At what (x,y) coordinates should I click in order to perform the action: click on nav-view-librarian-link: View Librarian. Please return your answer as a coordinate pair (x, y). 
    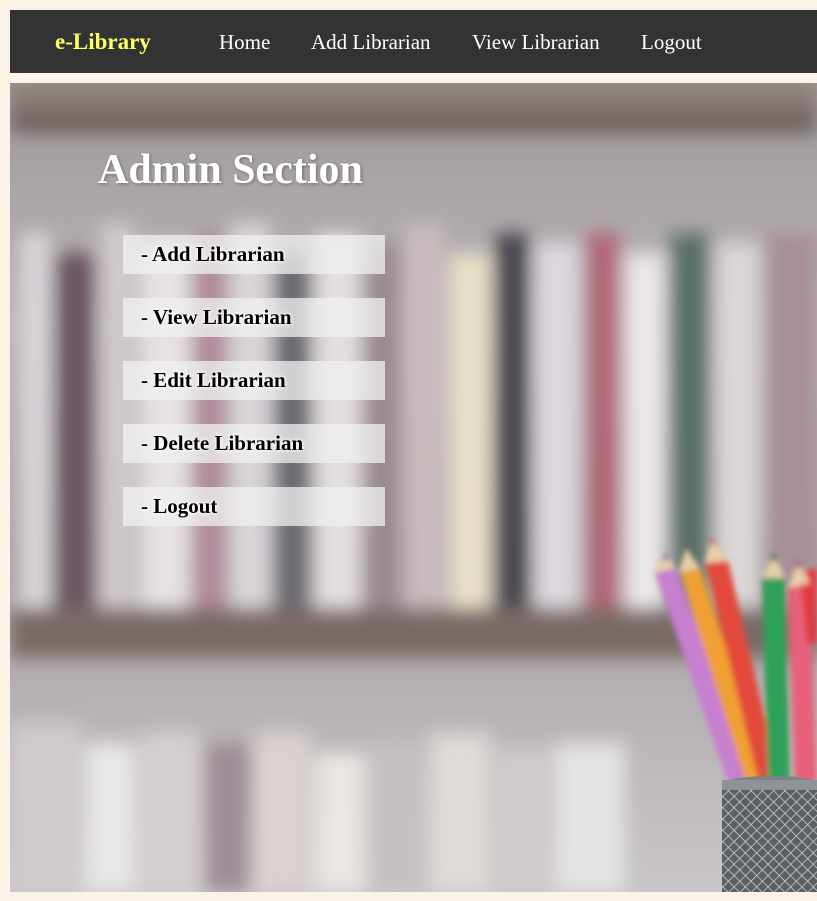
    Looking at the image, I should click on (536, 42).